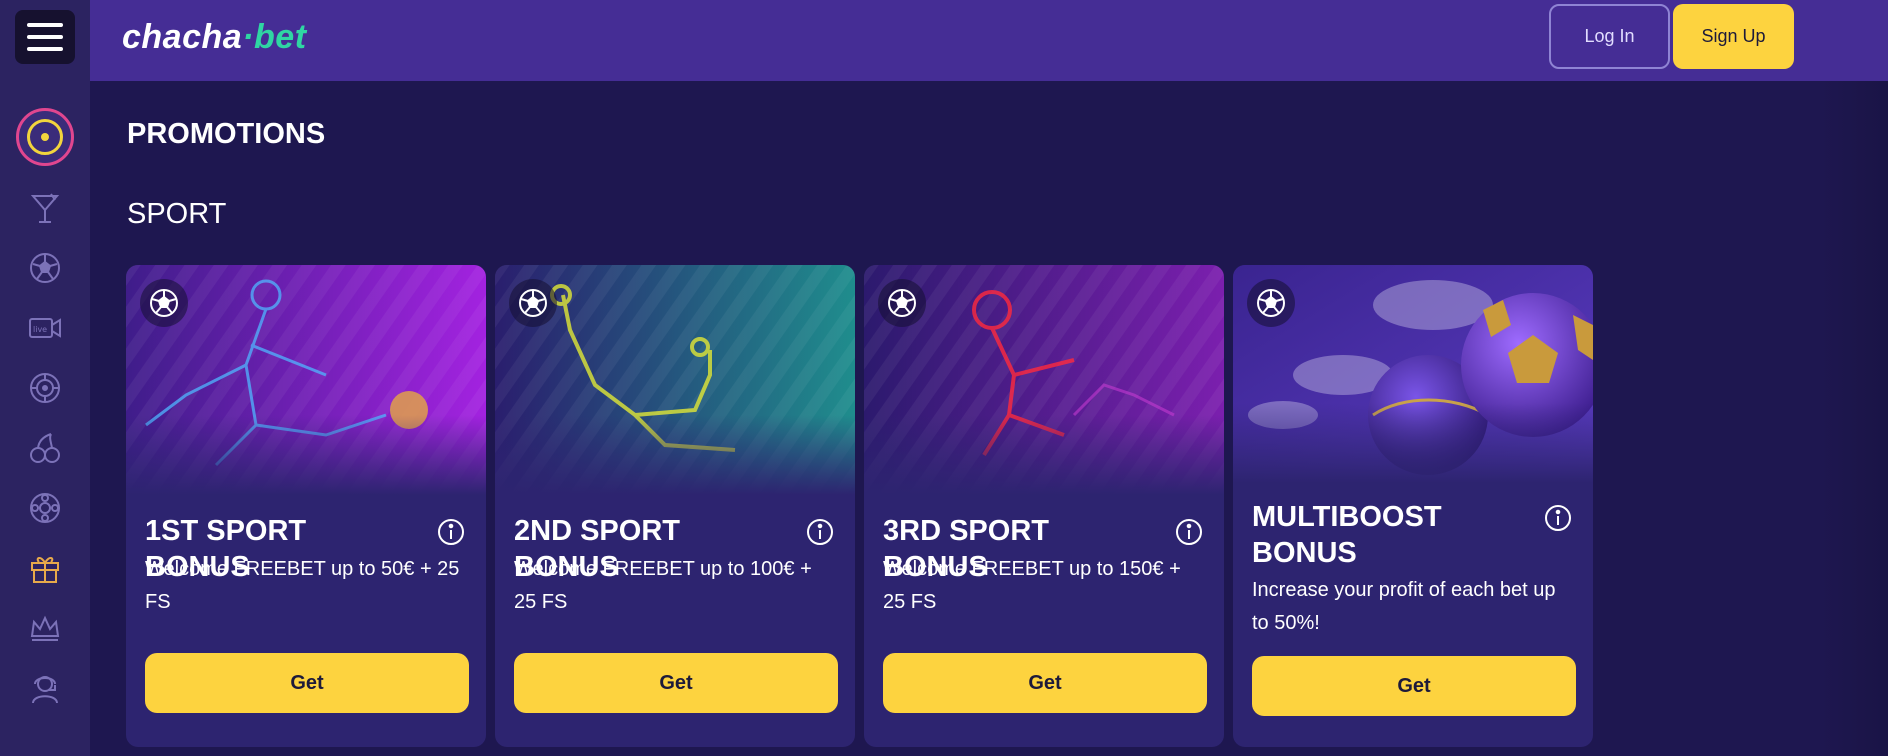 This screenshot has width=1888, height=756. I want to click on sidebar: live, so click(45, 378).